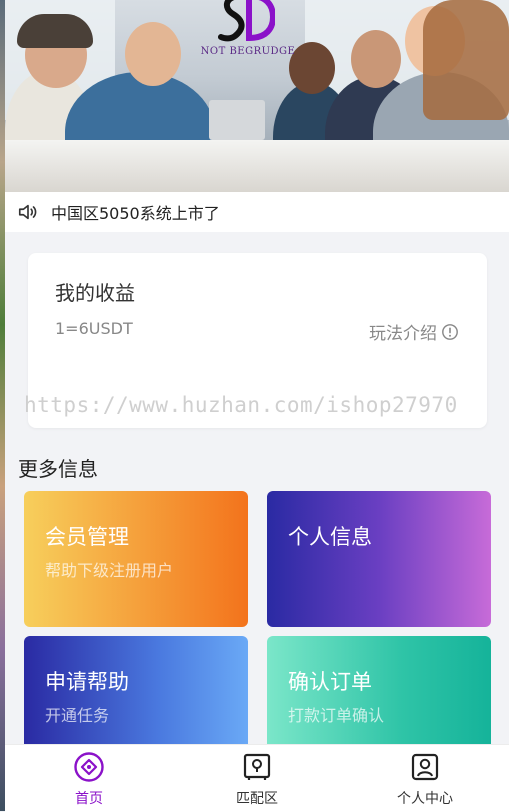 This screenshot has width=509, height=812. What do you see at coordinates (109, 570) in the screenshot?
I see `tile-subtitle: 帮助下级注册用户` at bounding box center [109, 570].